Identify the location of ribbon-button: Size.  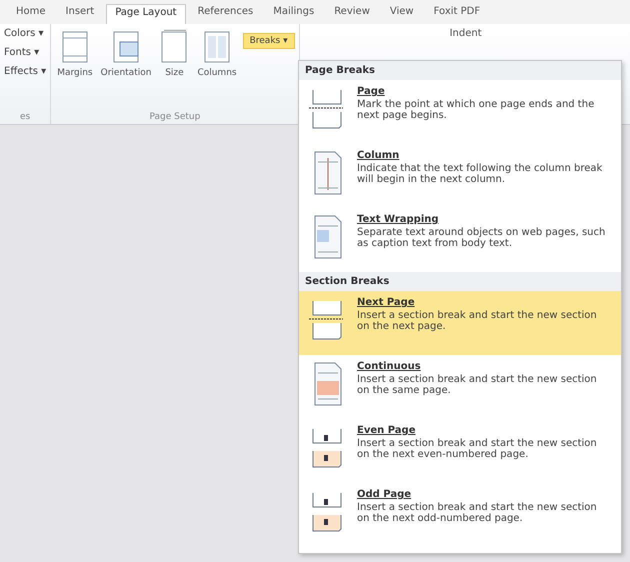
(174, 54).